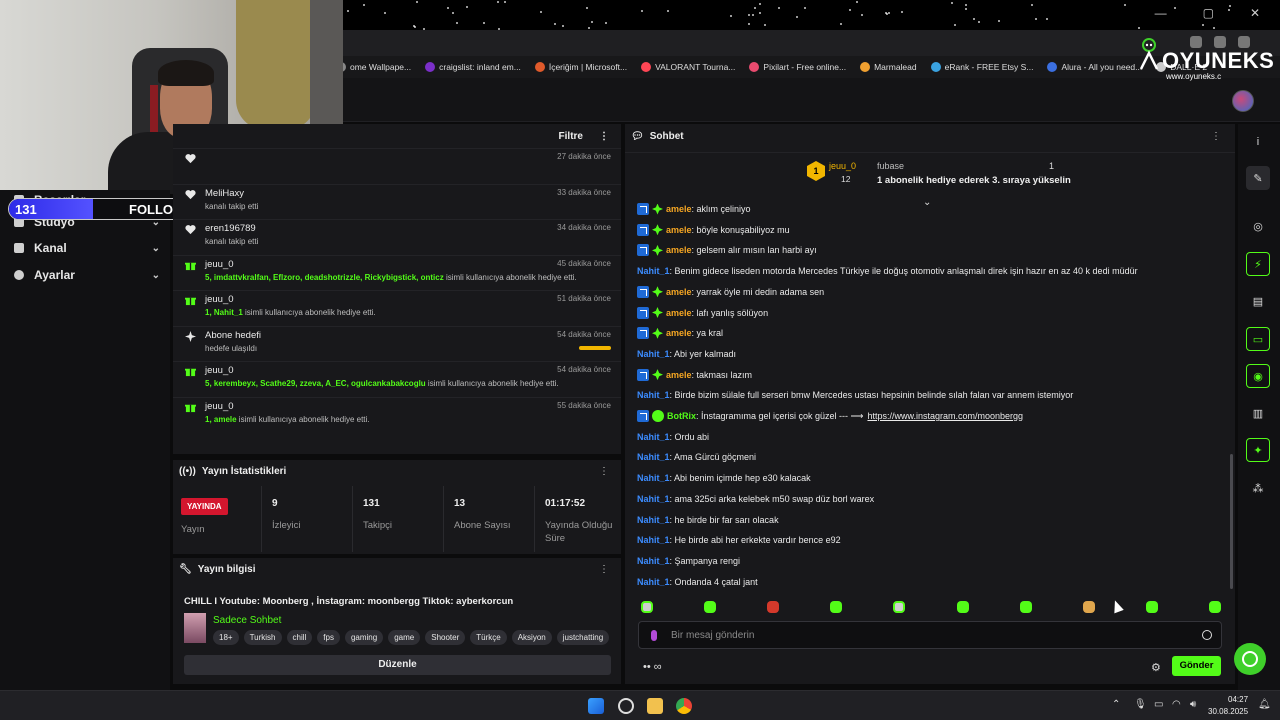 Image resolution: width=1280 pixels, height=720 pixels. I want to click on microphone-icon, so click(654, 635).